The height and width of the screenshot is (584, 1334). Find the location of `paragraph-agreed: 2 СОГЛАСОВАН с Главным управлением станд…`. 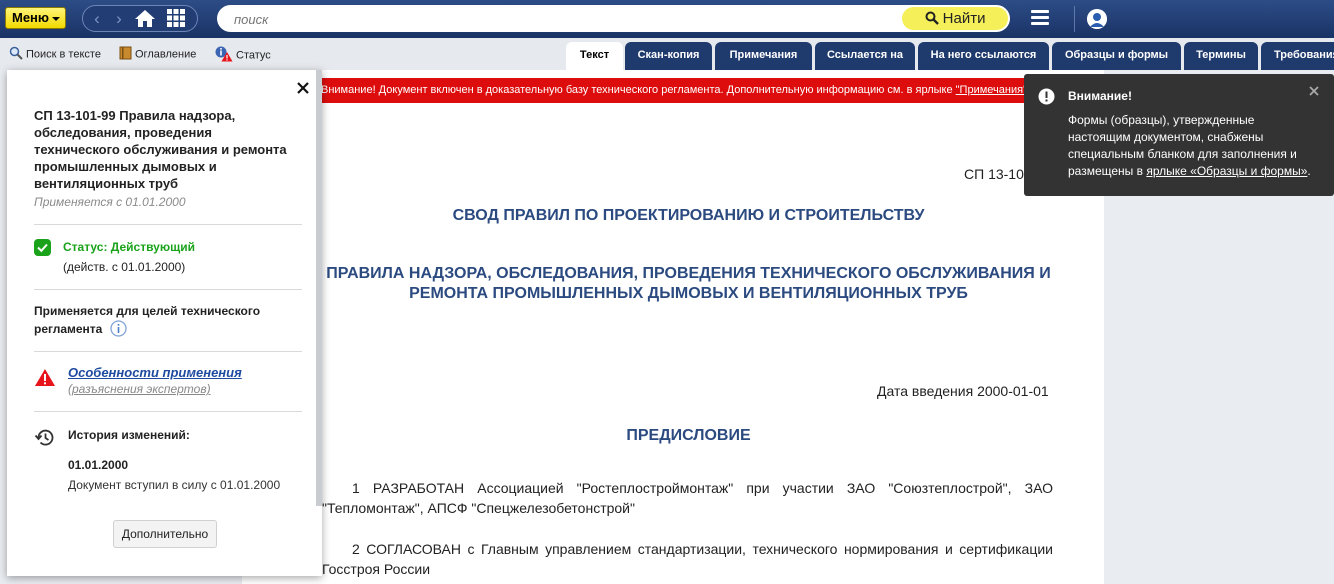

paragraph-agreed: 2 СОГЛАСОВАН с Главным управлением станд… is located at coordinates (687, 559).